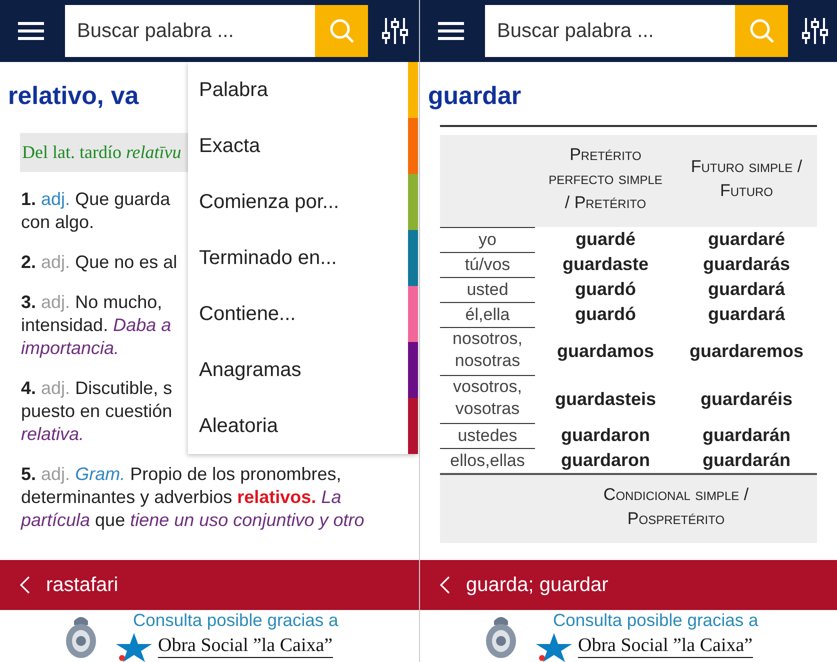  Describe the element at coordinates (746, 351) in the screenshot. I see `verb-form-cell-text: guardaremos` at that location.